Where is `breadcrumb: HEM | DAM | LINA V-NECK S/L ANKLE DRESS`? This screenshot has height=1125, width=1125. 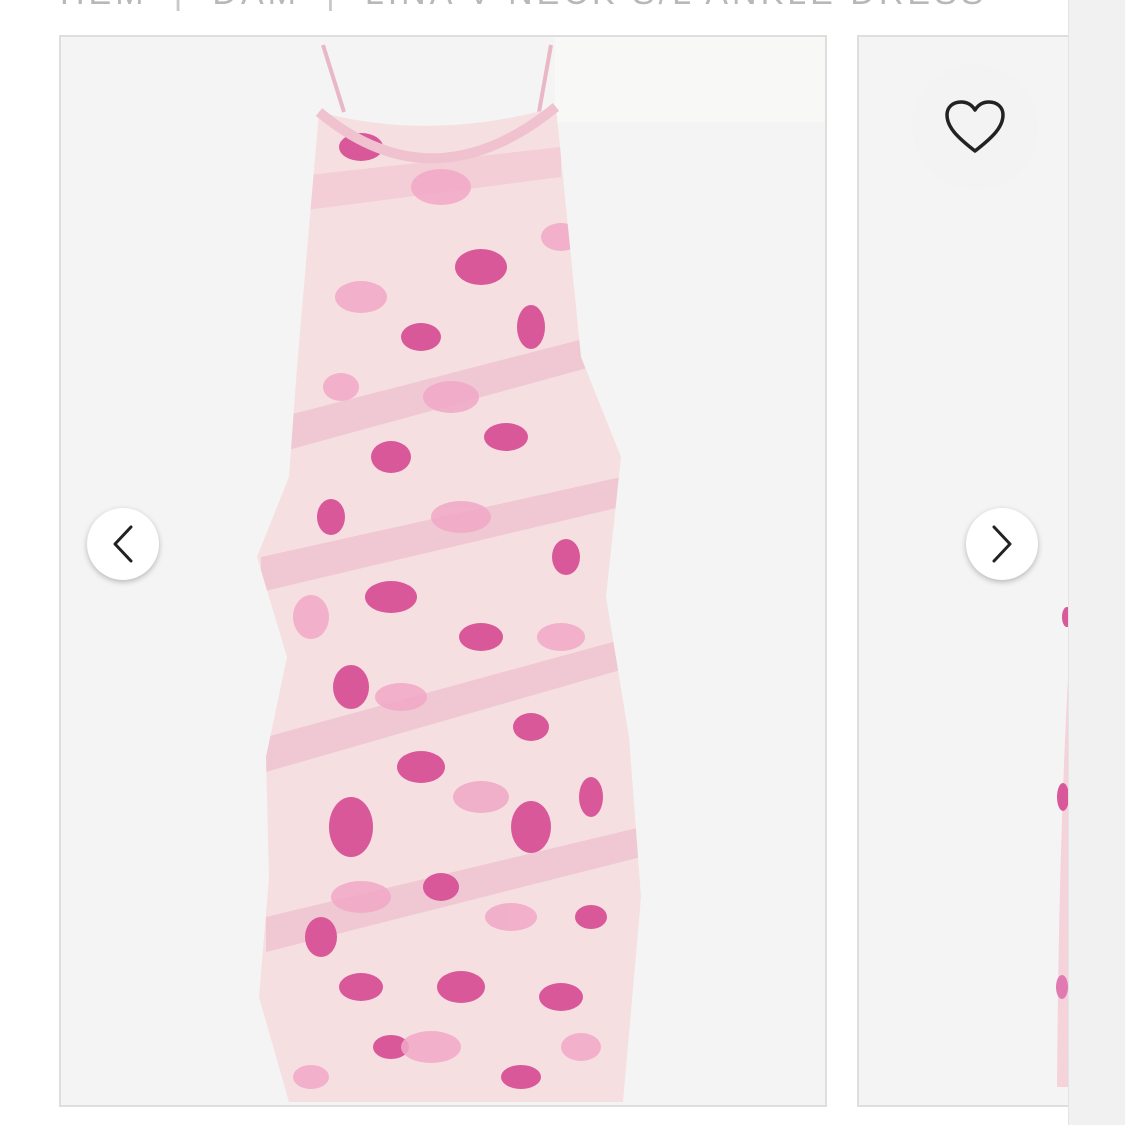
breadcrumb: HEM | DAM | LINA V-NECK S/L ANKLE DRESS is located at coordinates (523, 6).